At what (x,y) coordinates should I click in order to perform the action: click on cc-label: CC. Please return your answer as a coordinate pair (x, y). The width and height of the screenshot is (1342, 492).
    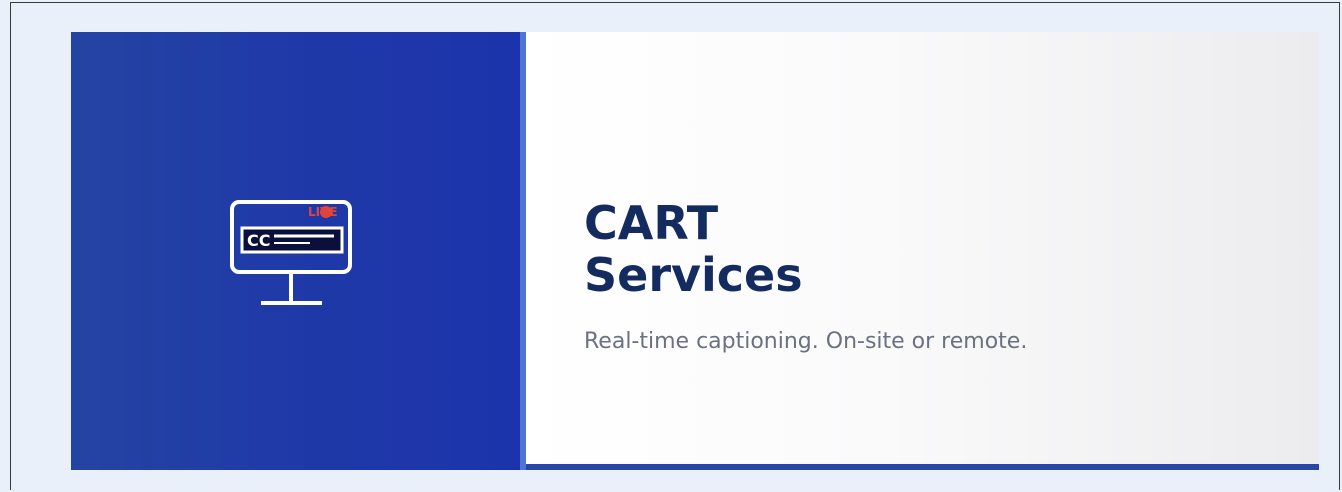
    Looking at the image, I should click on (258, 240).